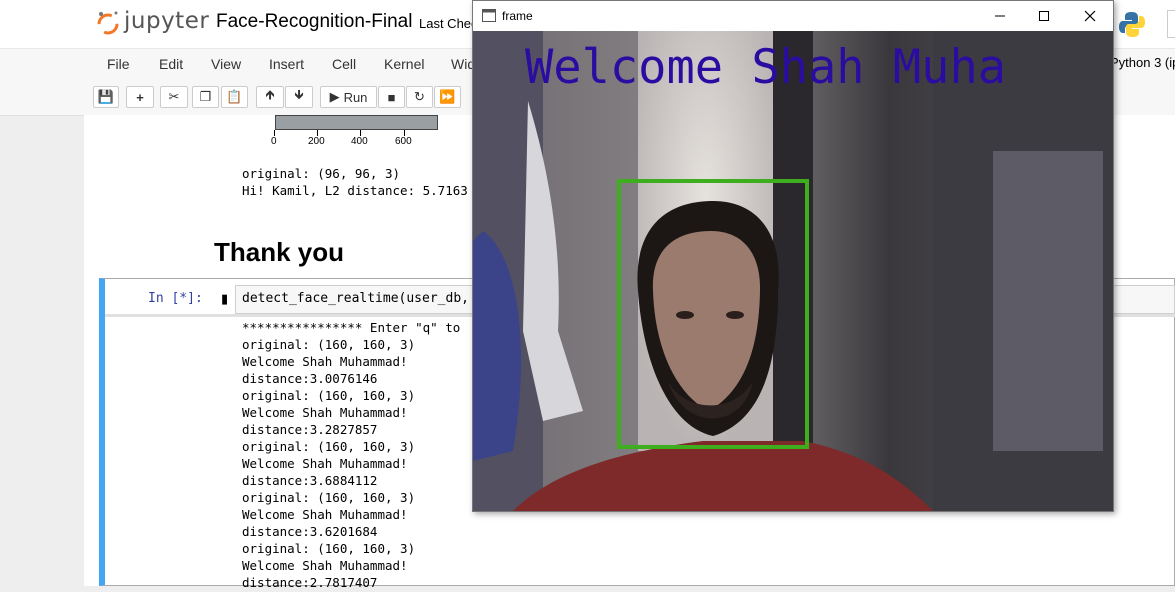 This screenshot has width=1175, height=592. I want to click on output-line: distance:3.6201684, so click(310, 531).